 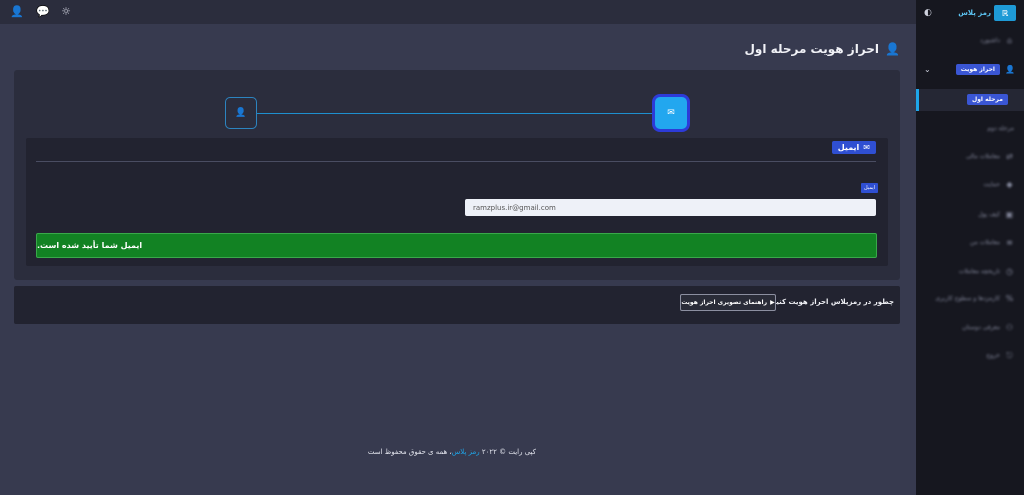 I want to click on help-question: چطور در رمزپلاس احراز هویت کنیم؟, so click(x=830, y=302).